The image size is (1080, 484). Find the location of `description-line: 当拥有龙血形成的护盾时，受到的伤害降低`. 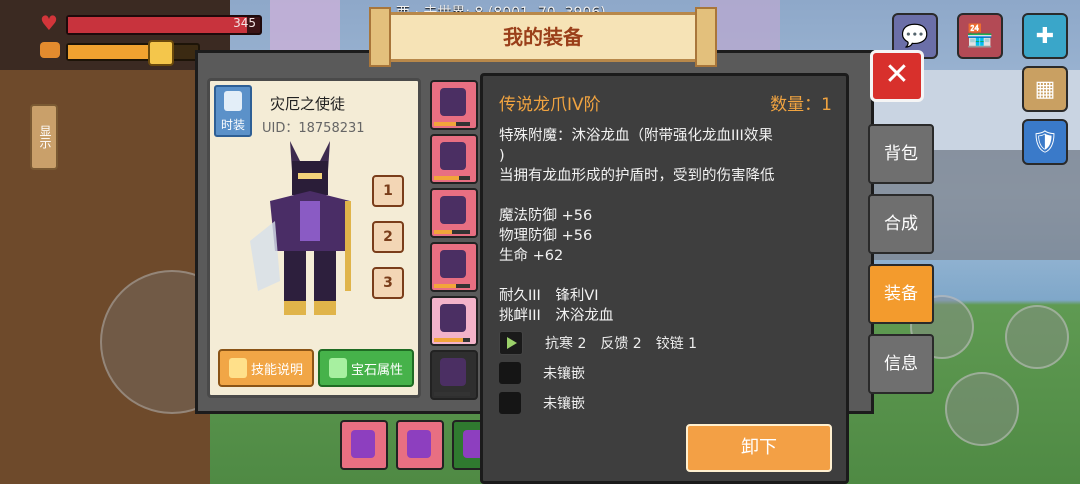

description-line: 当拥有龙血形成的护盾时，受到的伤害降低 is located at coordinates (637, 176).